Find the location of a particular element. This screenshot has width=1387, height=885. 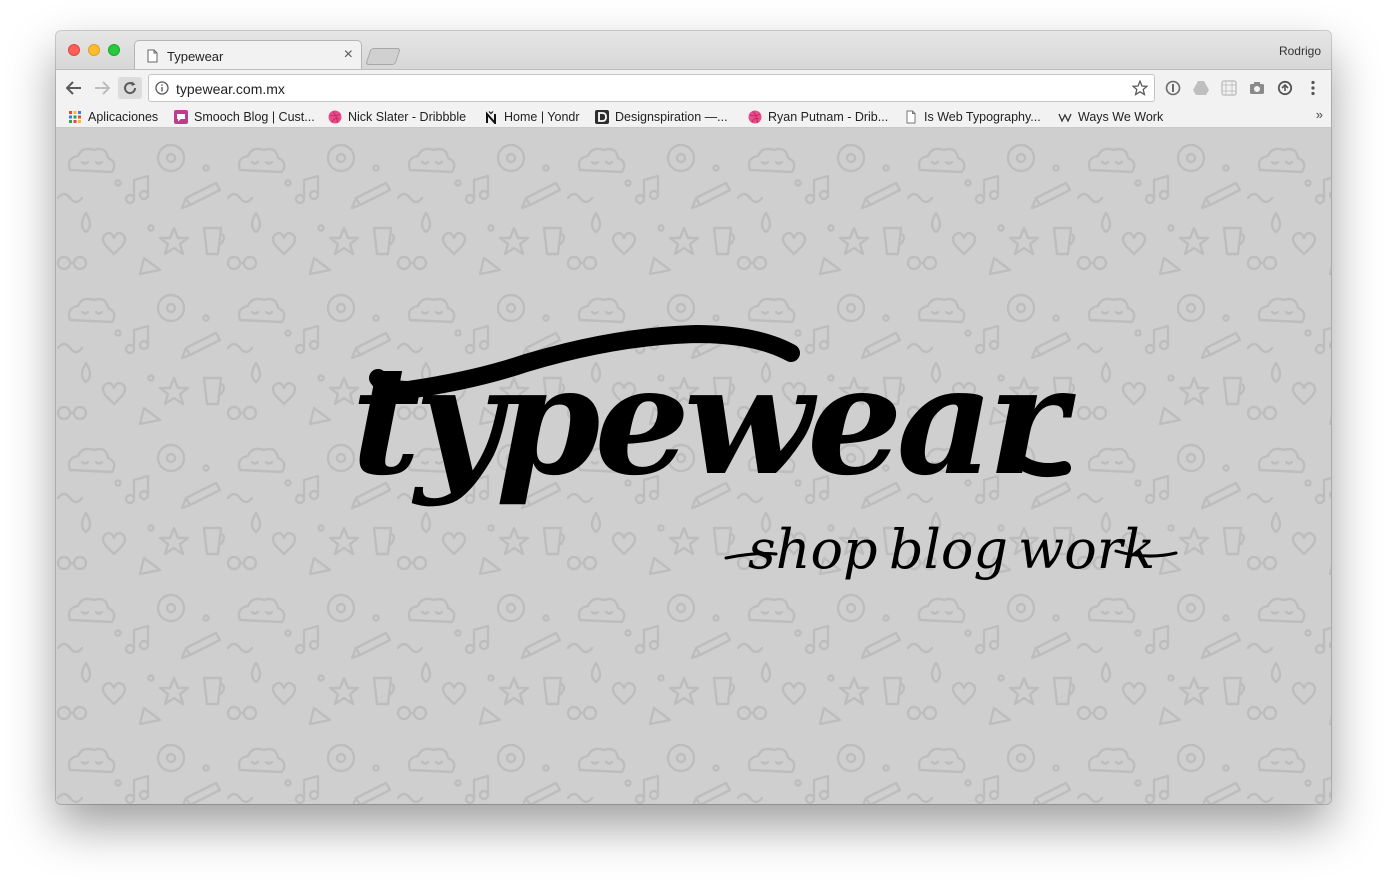

bookmark-aplicaciones: Aplicaciones is located at coordinates (113, 116).